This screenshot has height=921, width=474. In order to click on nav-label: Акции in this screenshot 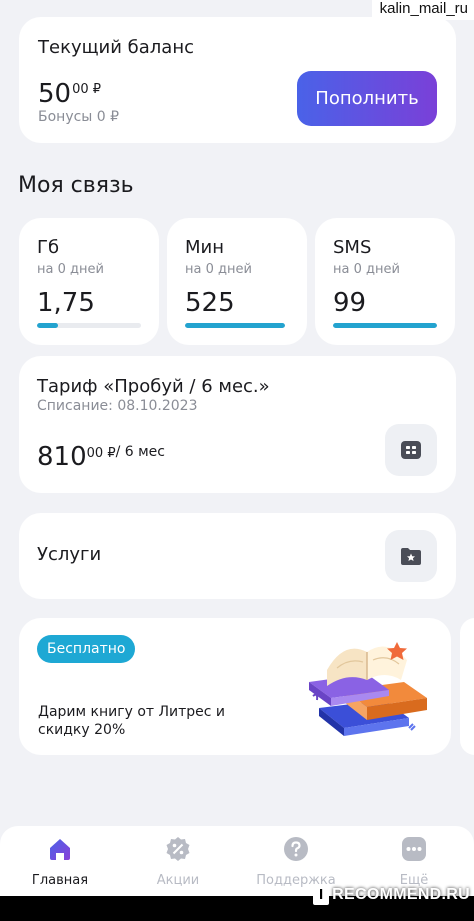, I will do `click(178, 880)`.